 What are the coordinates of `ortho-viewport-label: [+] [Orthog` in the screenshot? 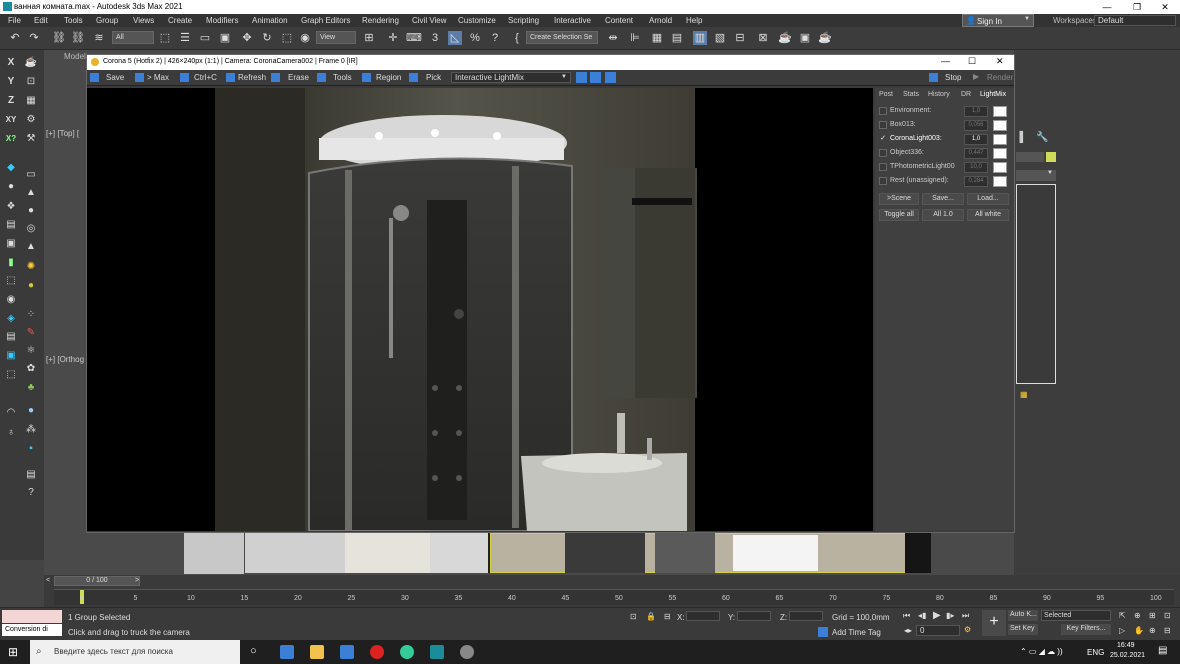 It's located at (65, 359).